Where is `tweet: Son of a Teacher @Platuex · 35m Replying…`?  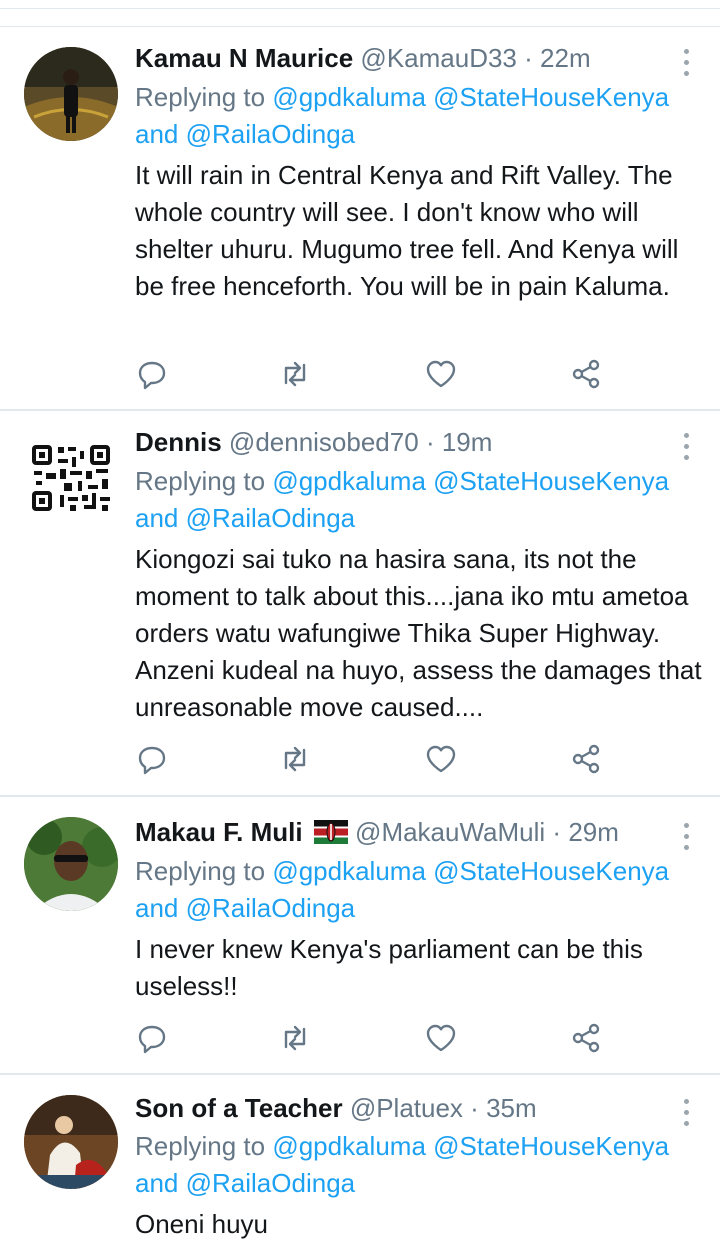
tweet: Son of a Teacher @Platuex · 35m Replying… is located at coordinates (360, 1161).